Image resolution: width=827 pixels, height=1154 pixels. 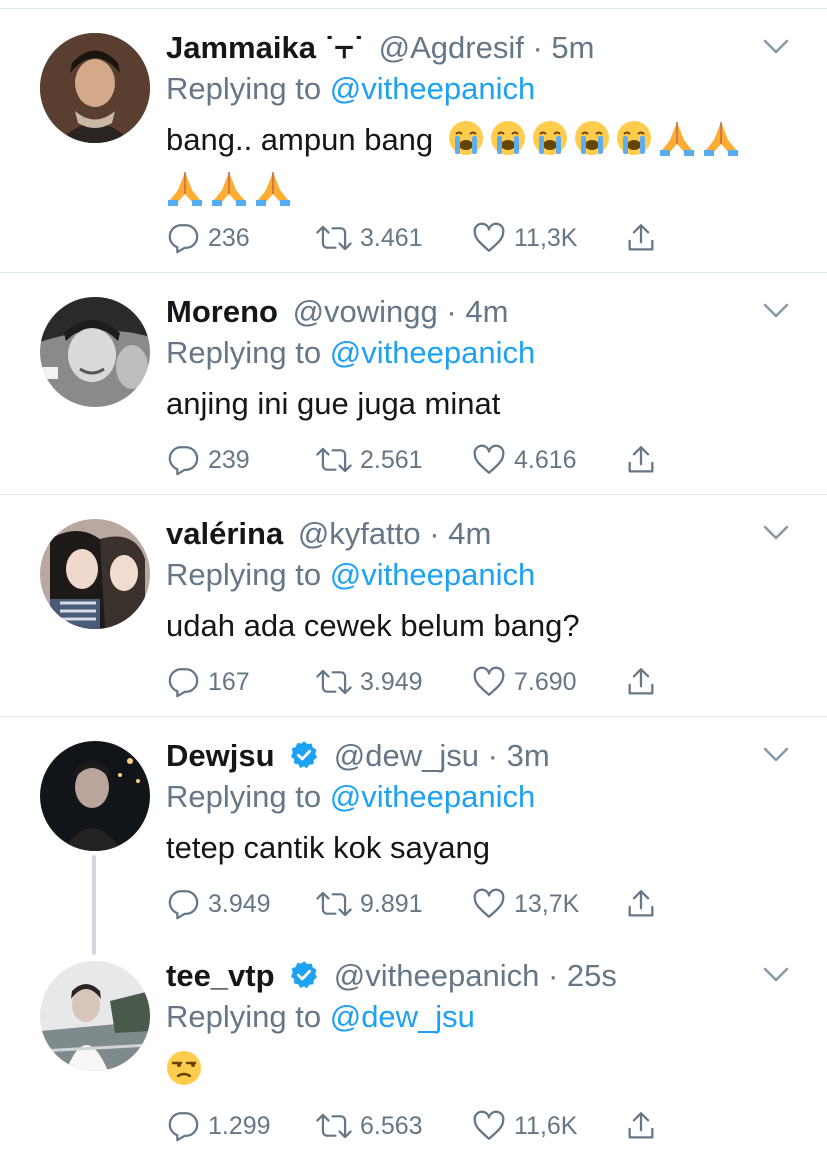 What do you see at coordinates (524, 238) in the screenshot?
I see `like-button: 11,3K` at bounding box center [524, 238].